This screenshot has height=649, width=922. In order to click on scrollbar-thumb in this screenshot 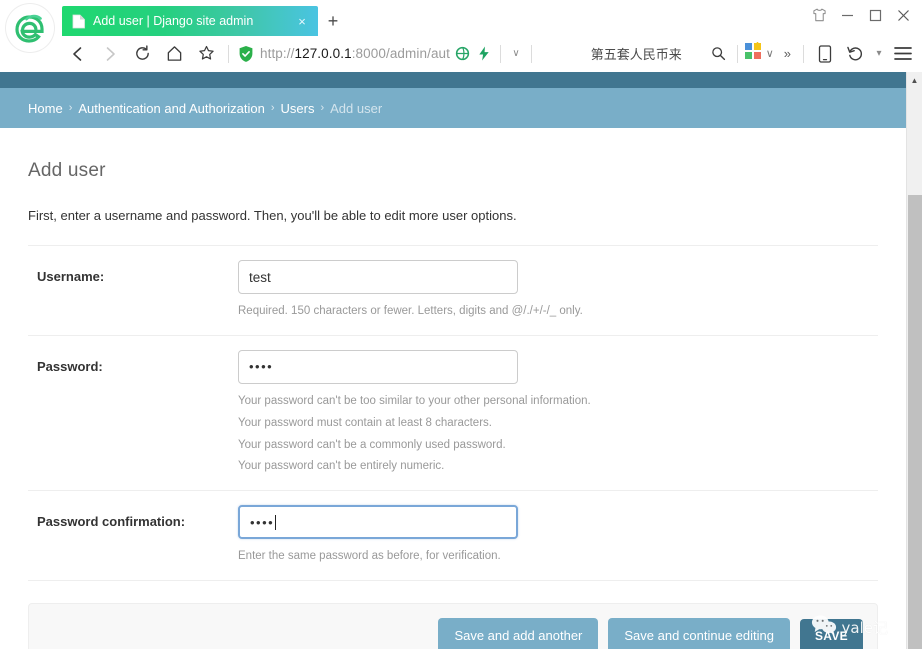, I will do `click(915, 422)`.